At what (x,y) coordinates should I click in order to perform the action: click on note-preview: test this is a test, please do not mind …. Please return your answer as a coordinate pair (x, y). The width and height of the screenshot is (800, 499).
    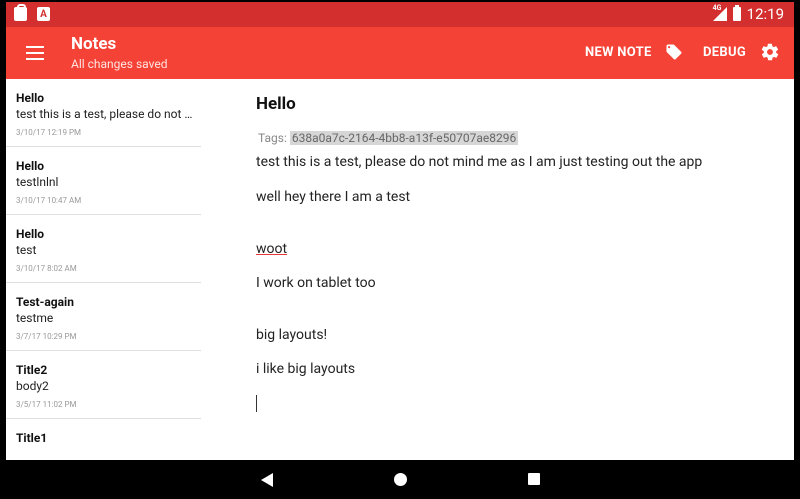
    Looking at the image, I should click on (104, 114).